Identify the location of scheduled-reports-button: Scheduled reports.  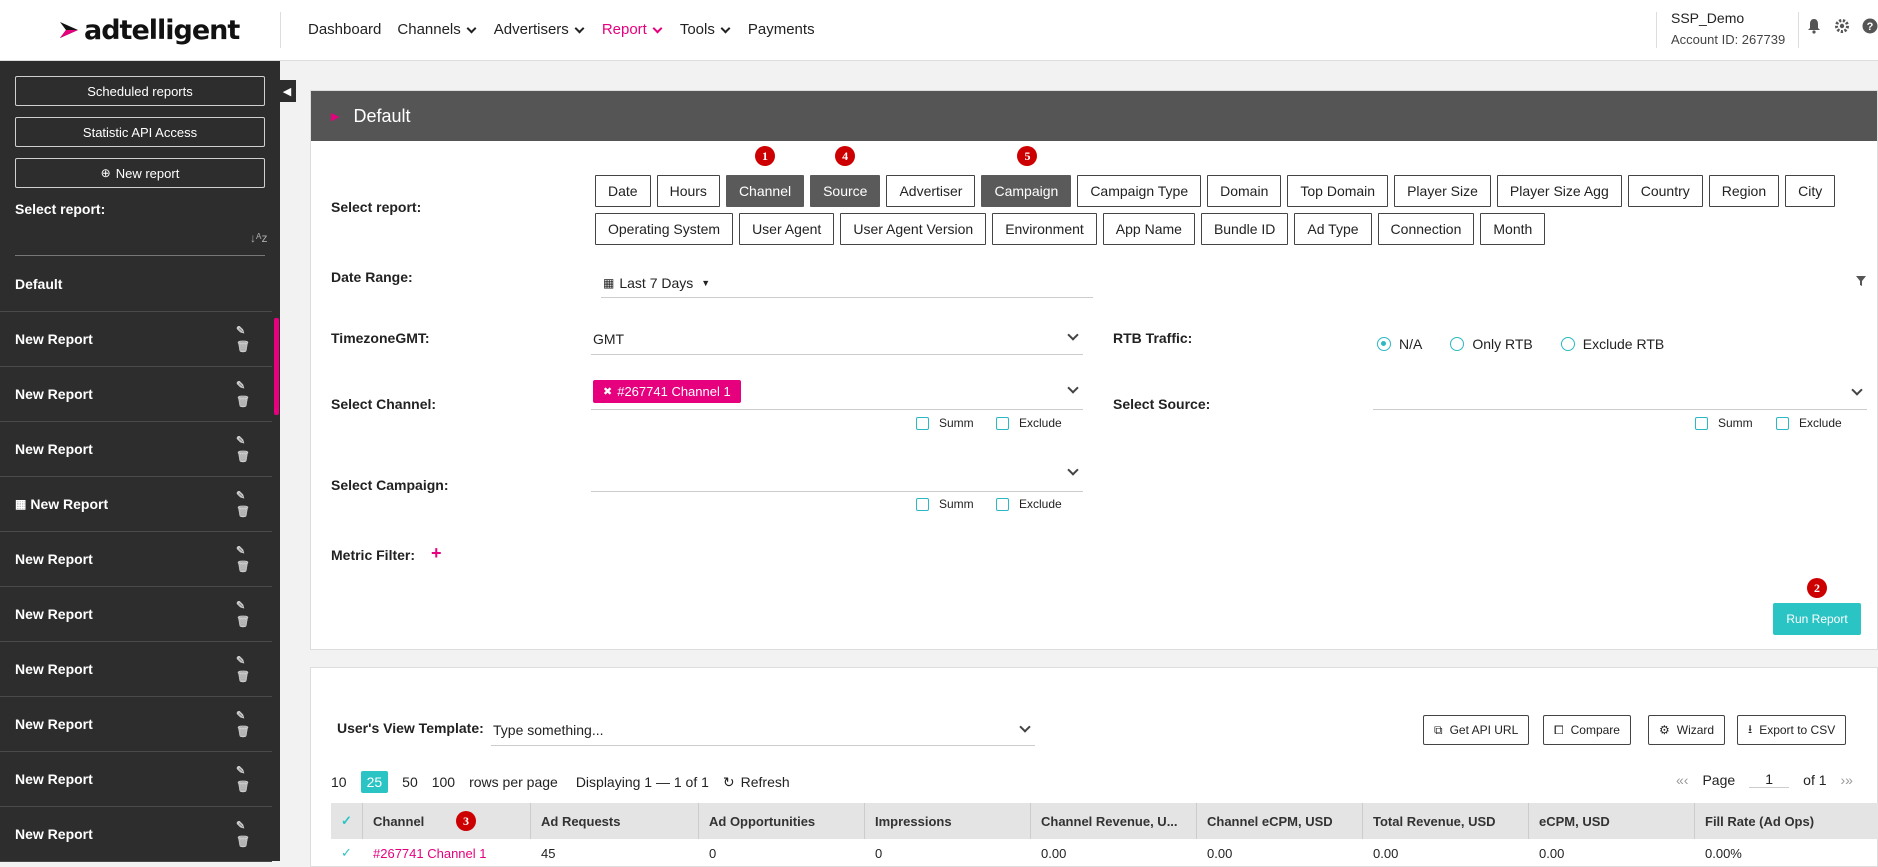
(140, 91).